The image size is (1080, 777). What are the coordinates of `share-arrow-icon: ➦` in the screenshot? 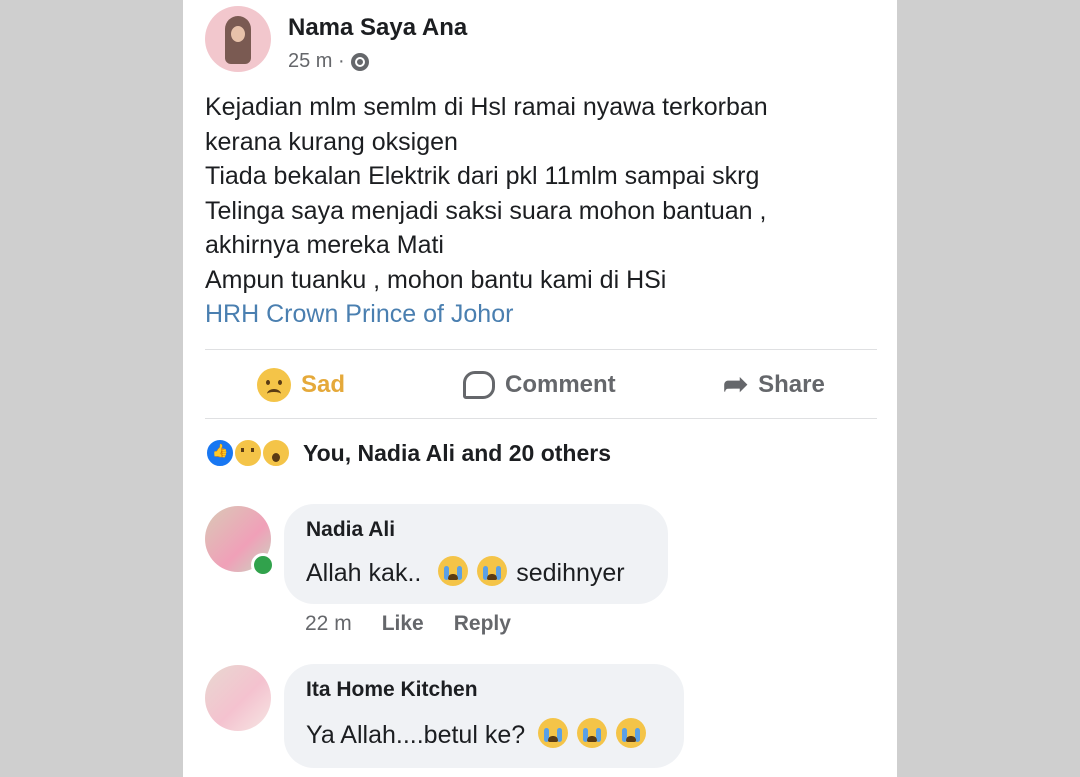 It's located at (736, 384).